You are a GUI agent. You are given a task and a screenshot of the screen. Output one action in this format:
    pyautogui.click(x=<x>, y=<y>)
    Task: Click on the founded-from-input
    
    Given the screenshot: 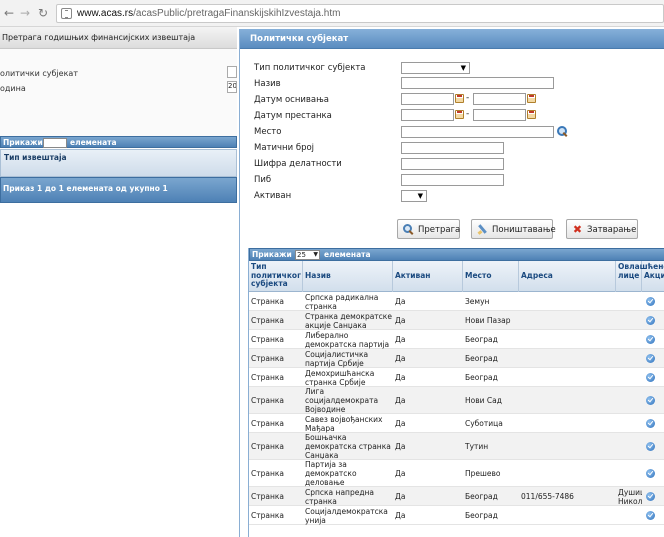 What is the action you would take?
    pyautogui.click(x=427, y=99)
    